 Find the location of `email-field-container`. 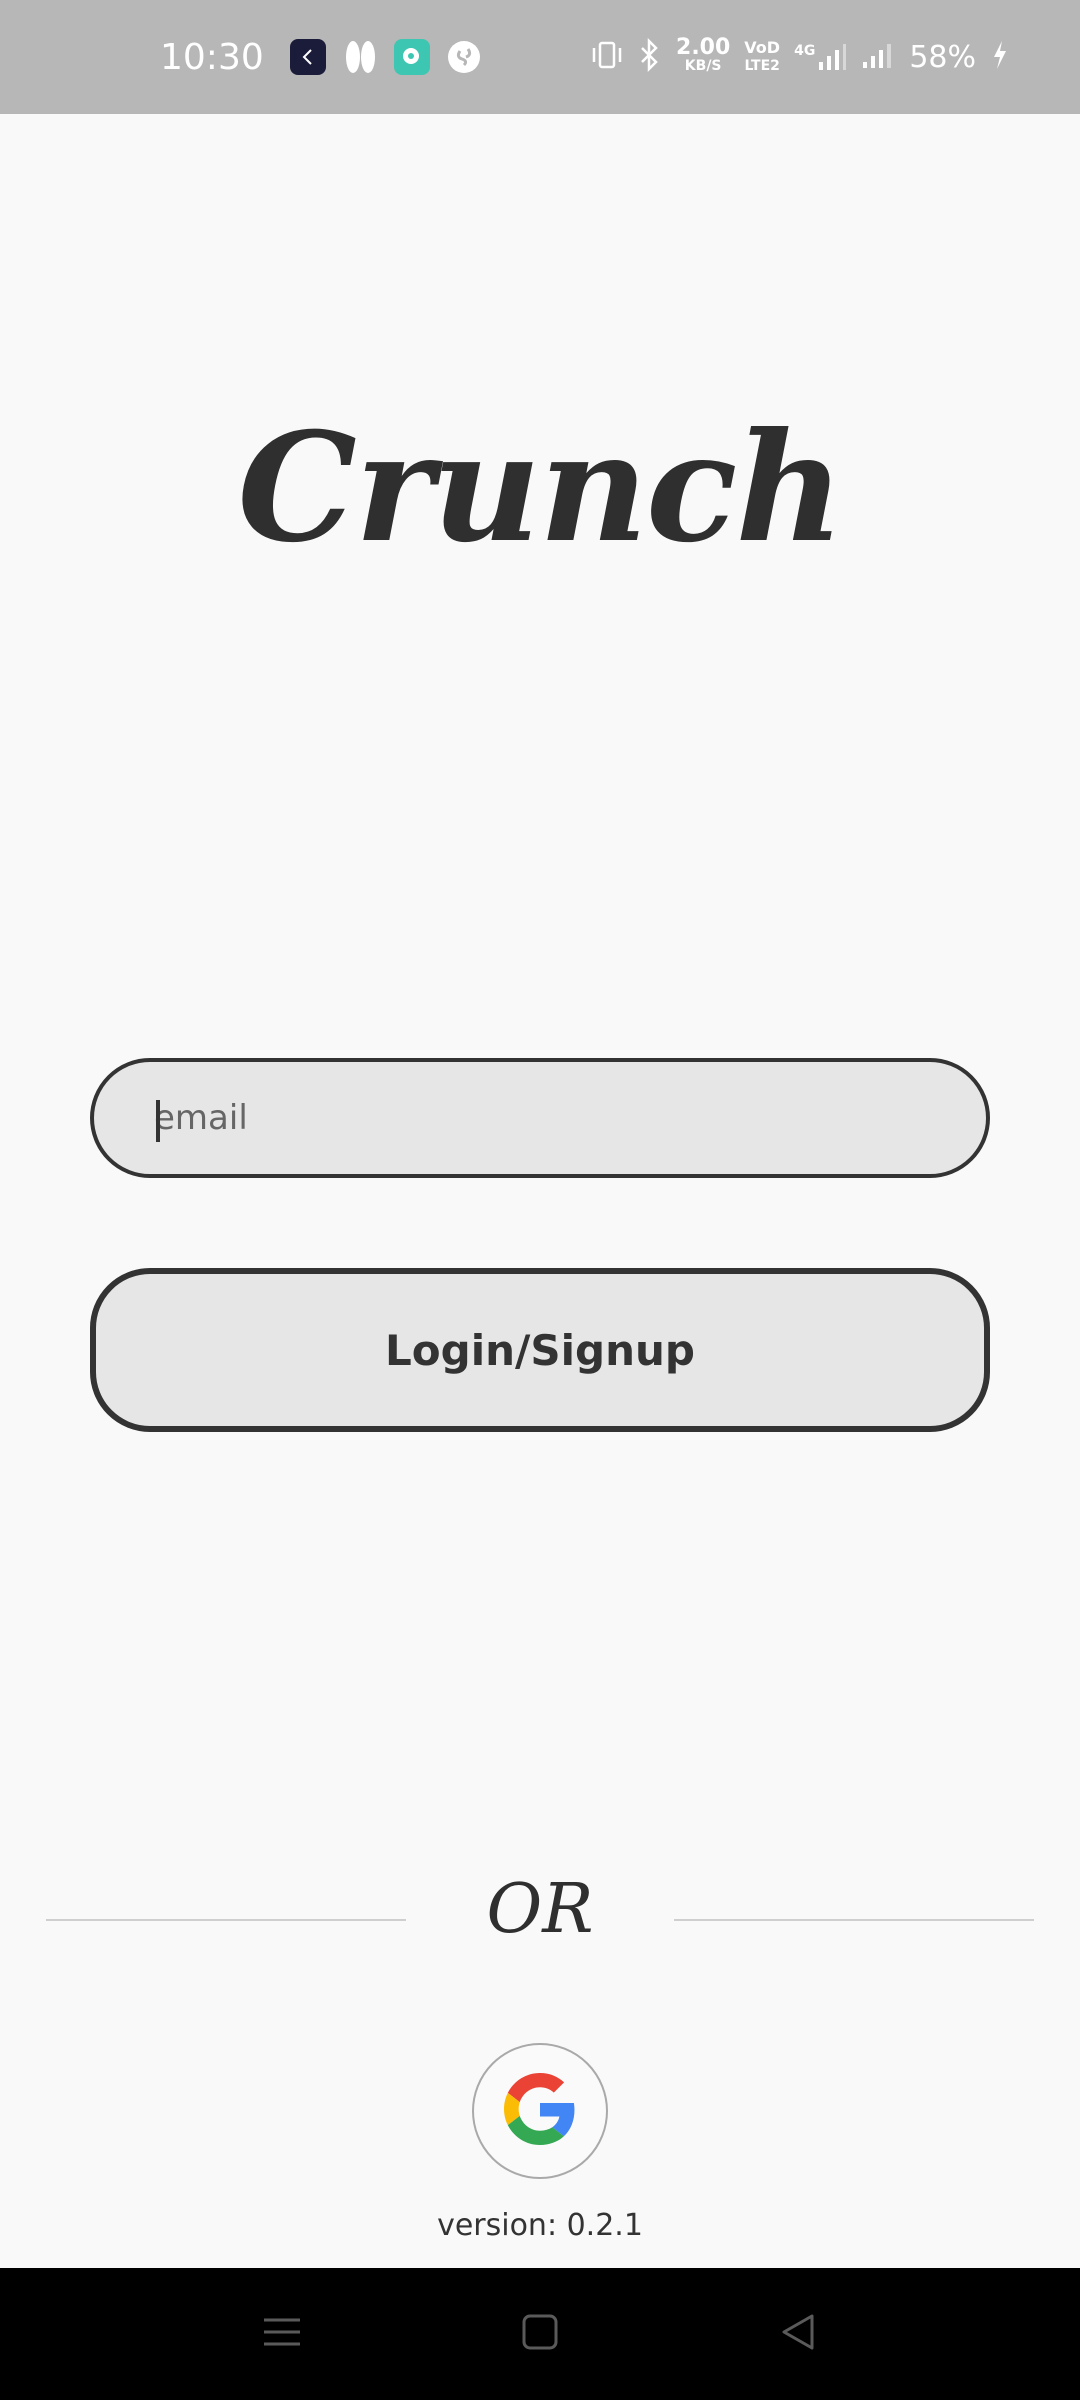

email-field-container is located at coordinates (540, 1118).